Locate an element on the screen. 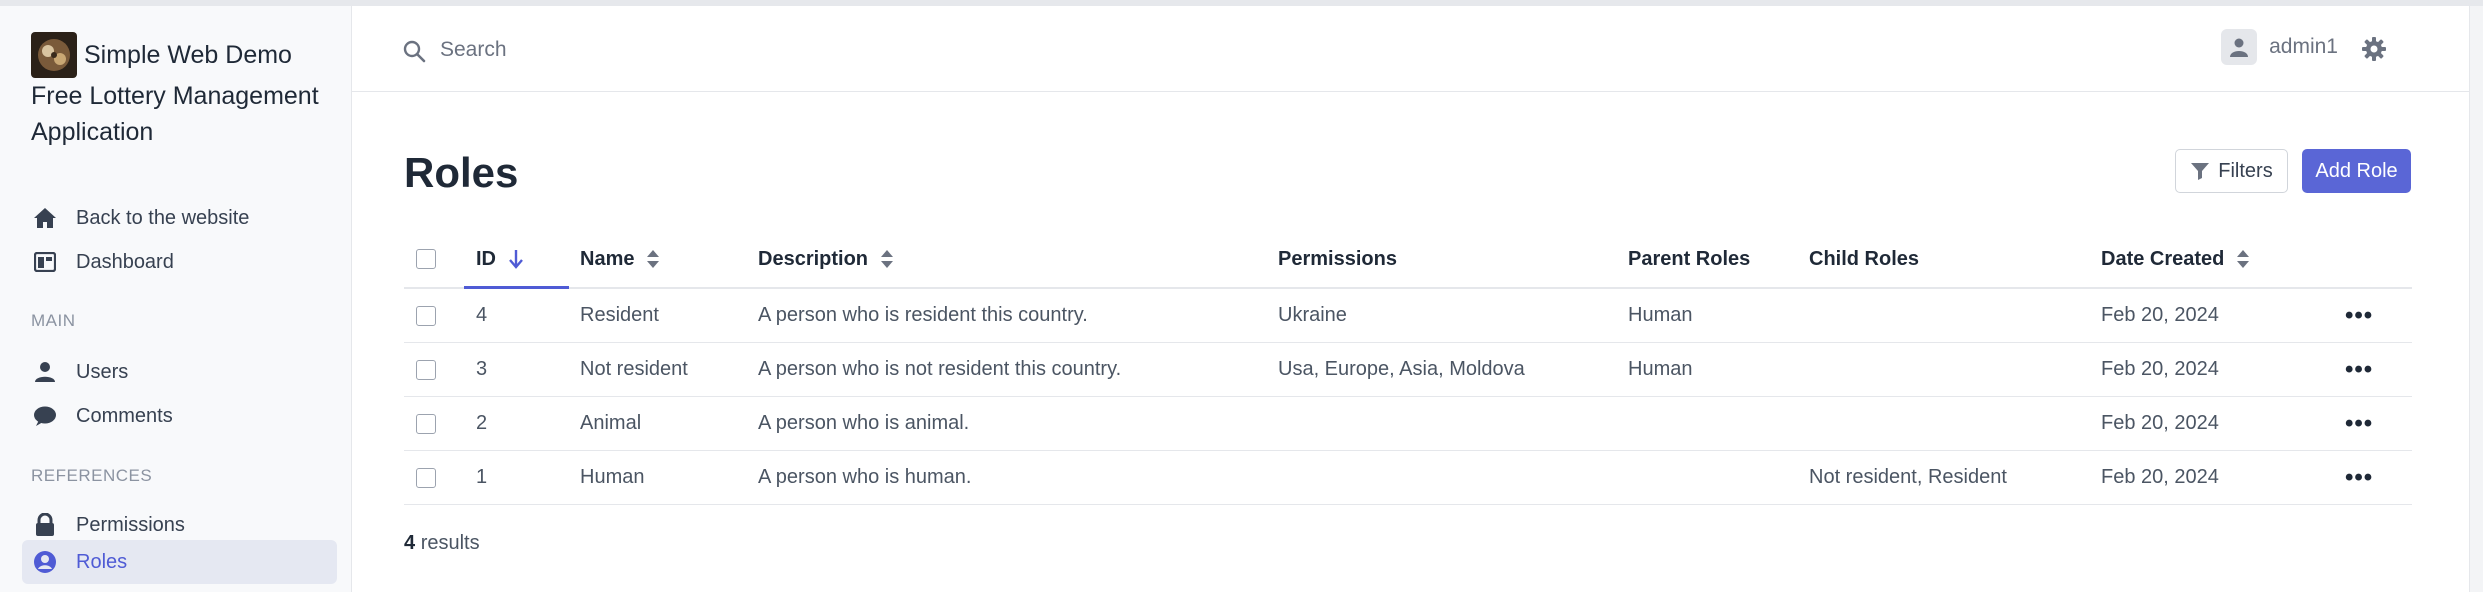 The height and width of the screenshot is (592, 2483). cell-description: A person who is human. is located at coordinates (865, 477).